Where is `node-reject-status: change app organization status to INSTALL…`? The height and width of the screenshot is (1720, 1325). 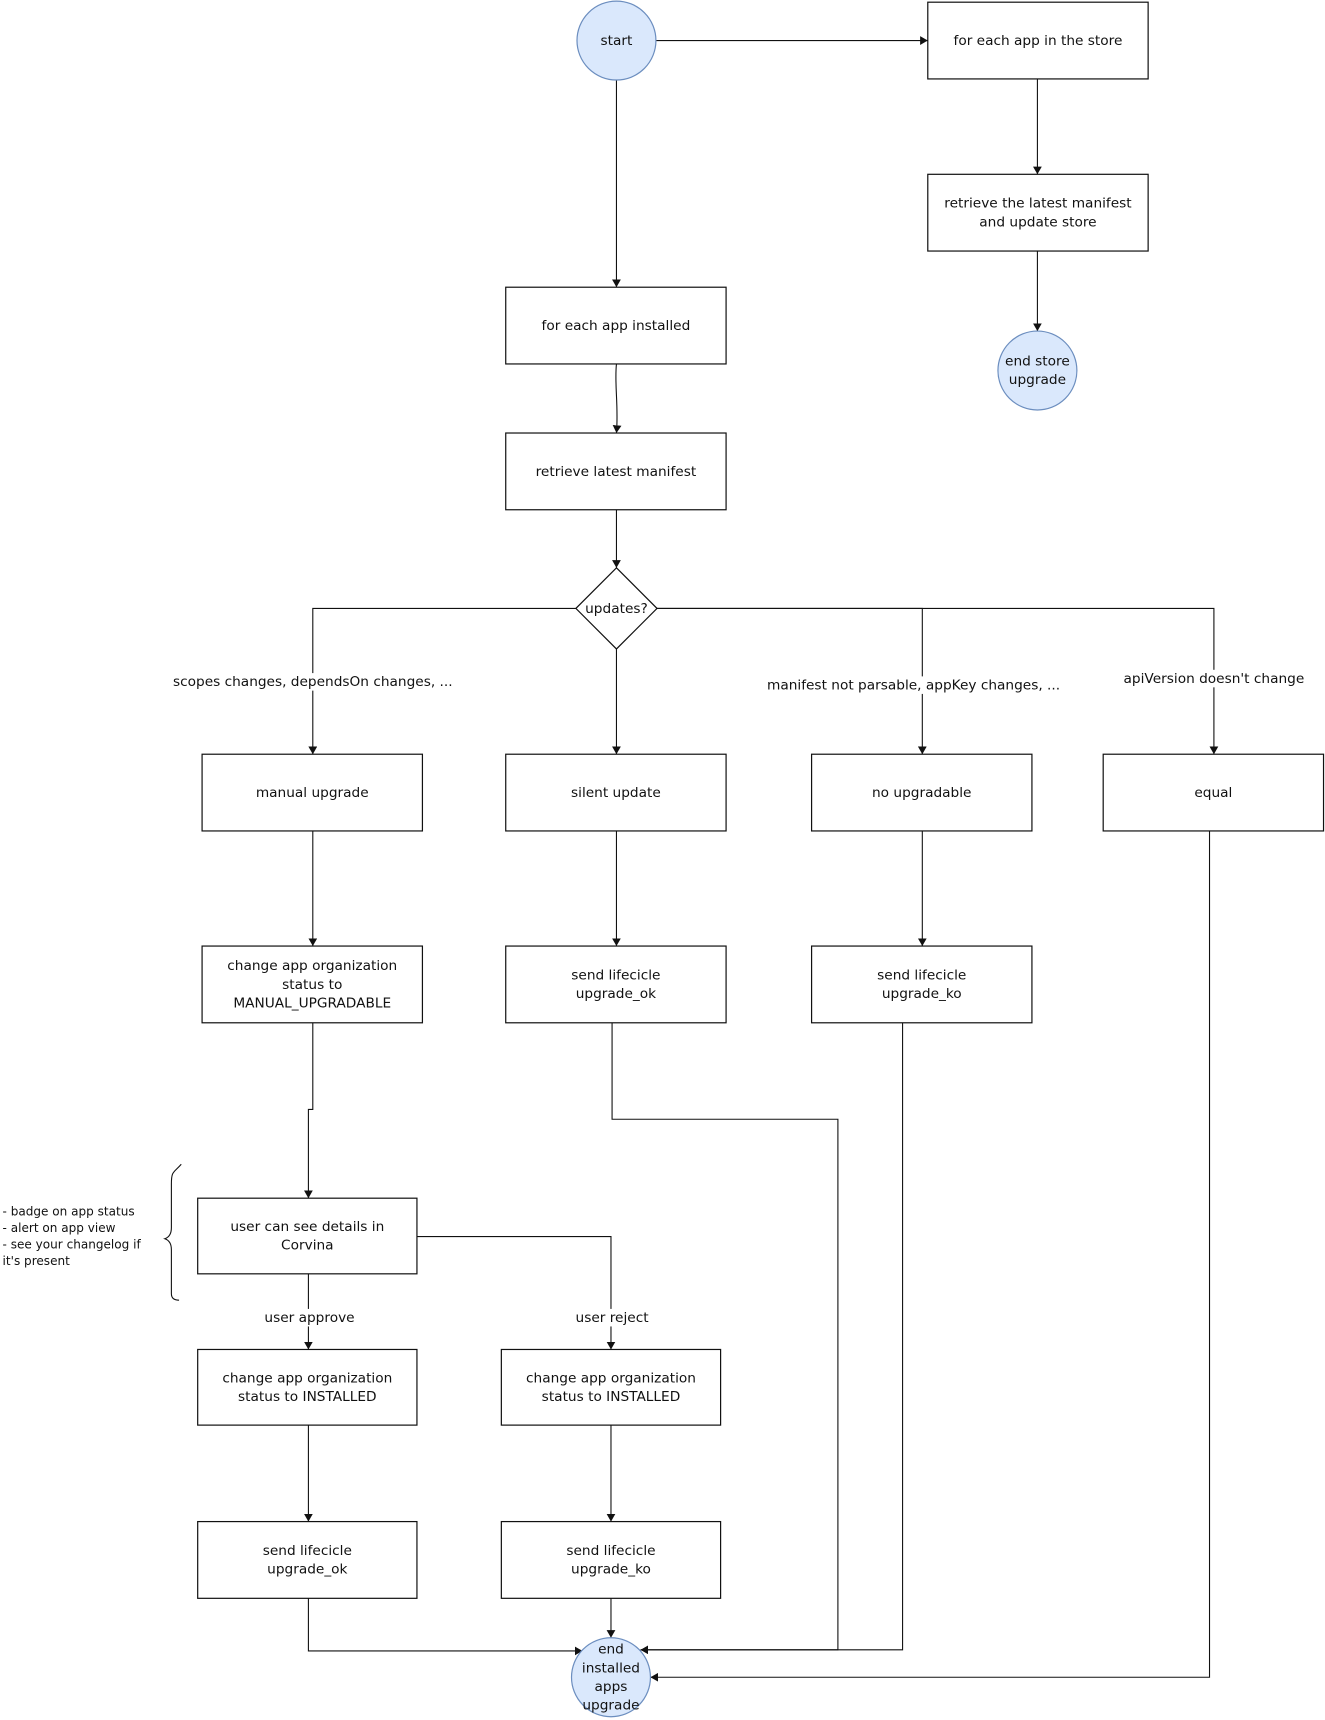
node-reject-status: change app organization status to INSTALL… is located at coordinates (611, 1387).